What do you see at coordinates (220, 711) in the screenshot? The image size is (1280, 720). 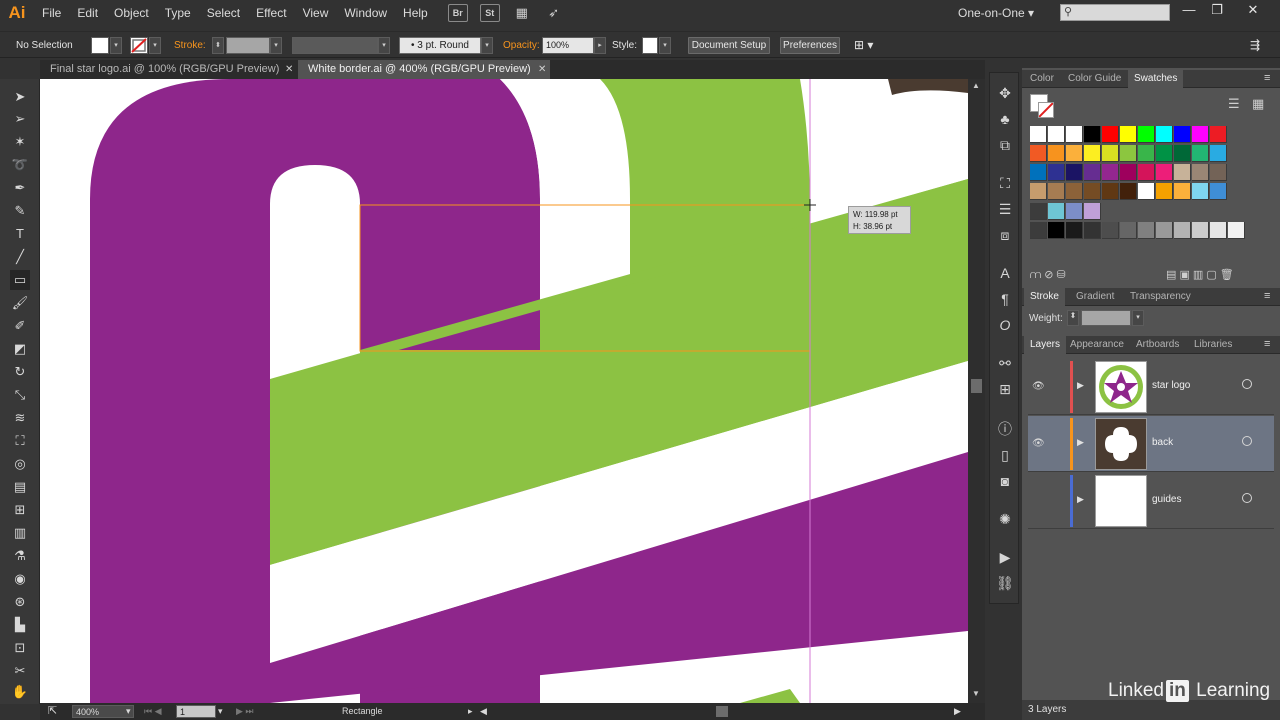 I see `artboard-dropdown: ▾` at bounding box center [220, 711].